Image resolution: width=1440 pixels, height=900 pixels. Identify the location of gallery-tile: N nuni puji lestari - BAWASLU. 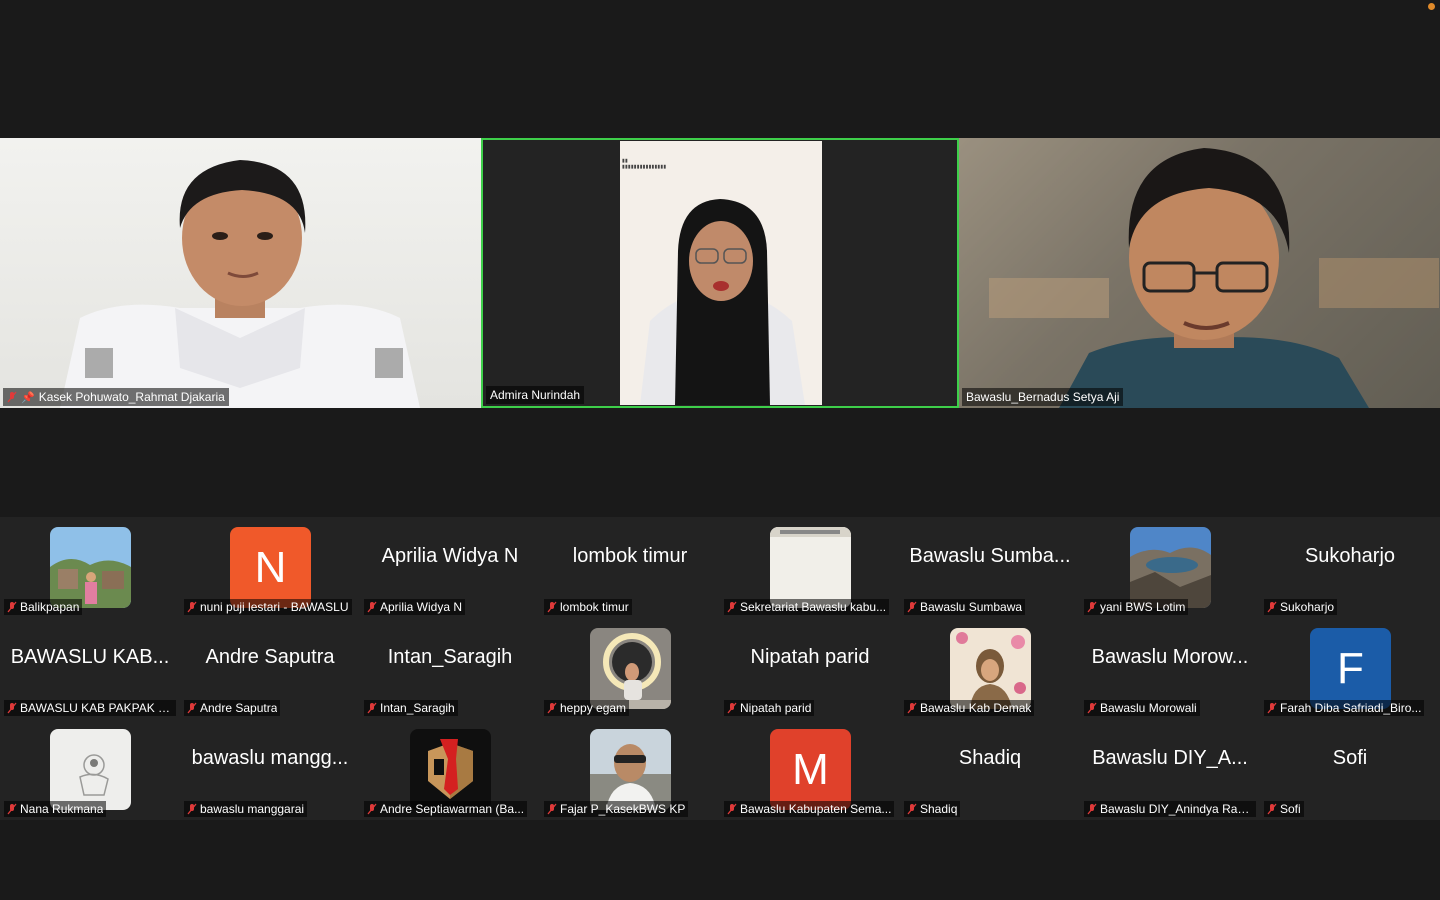
(270, 567).